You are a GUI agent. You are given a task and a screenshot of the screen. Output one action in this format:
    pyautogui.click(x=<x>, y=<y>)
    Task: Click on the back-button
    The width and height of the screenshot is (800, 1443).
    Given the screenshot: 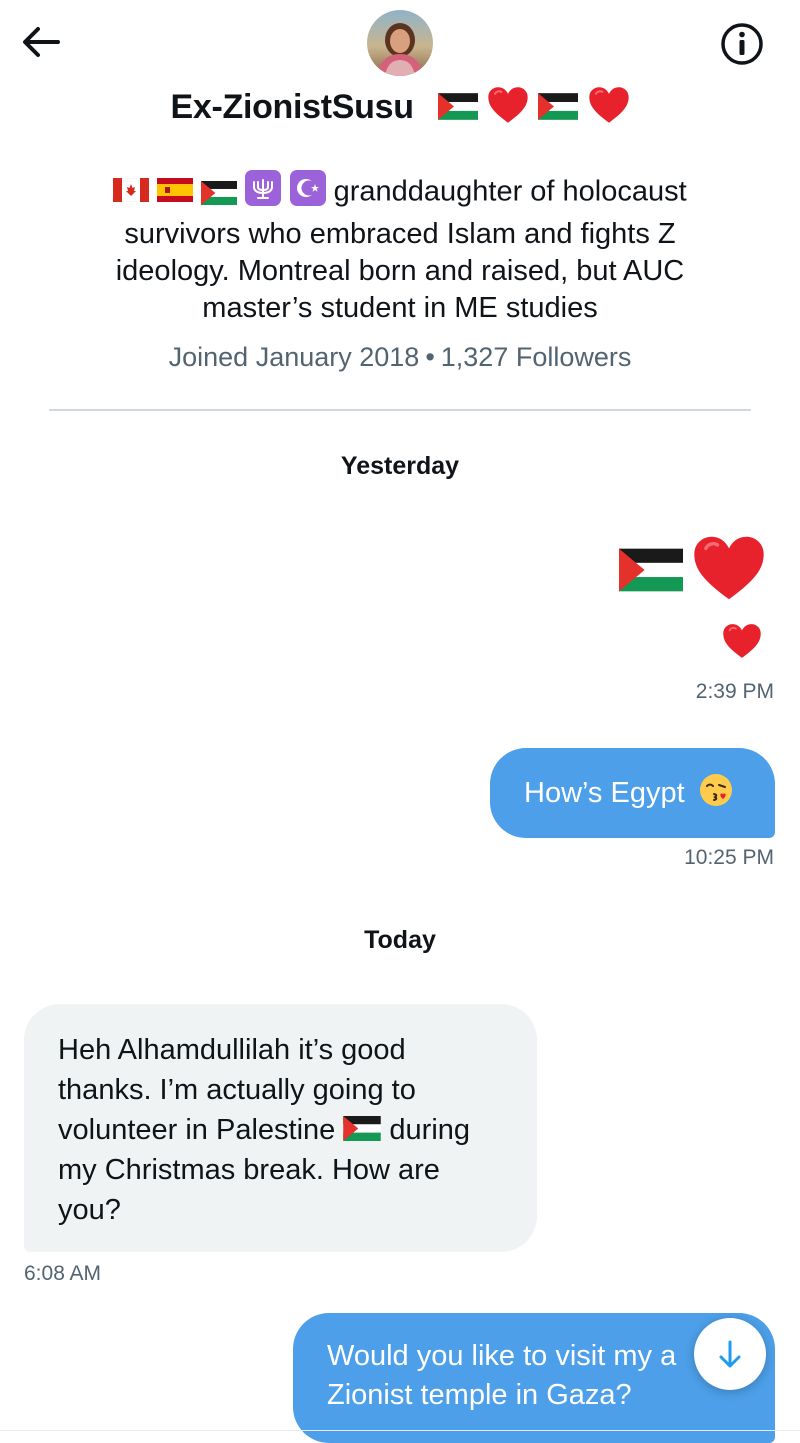 What is the action you would take?
    pyautogui.click(x=42, y=42)
    